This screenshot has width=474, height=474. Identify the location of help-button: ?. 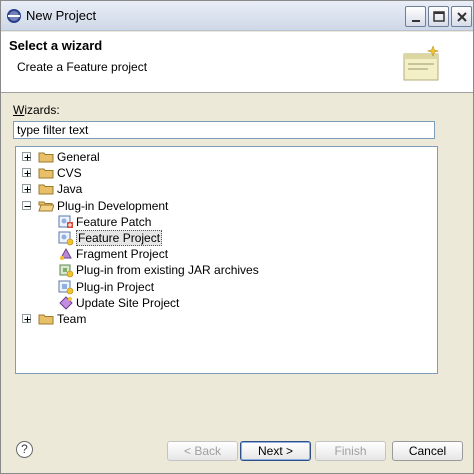
(24, 449).